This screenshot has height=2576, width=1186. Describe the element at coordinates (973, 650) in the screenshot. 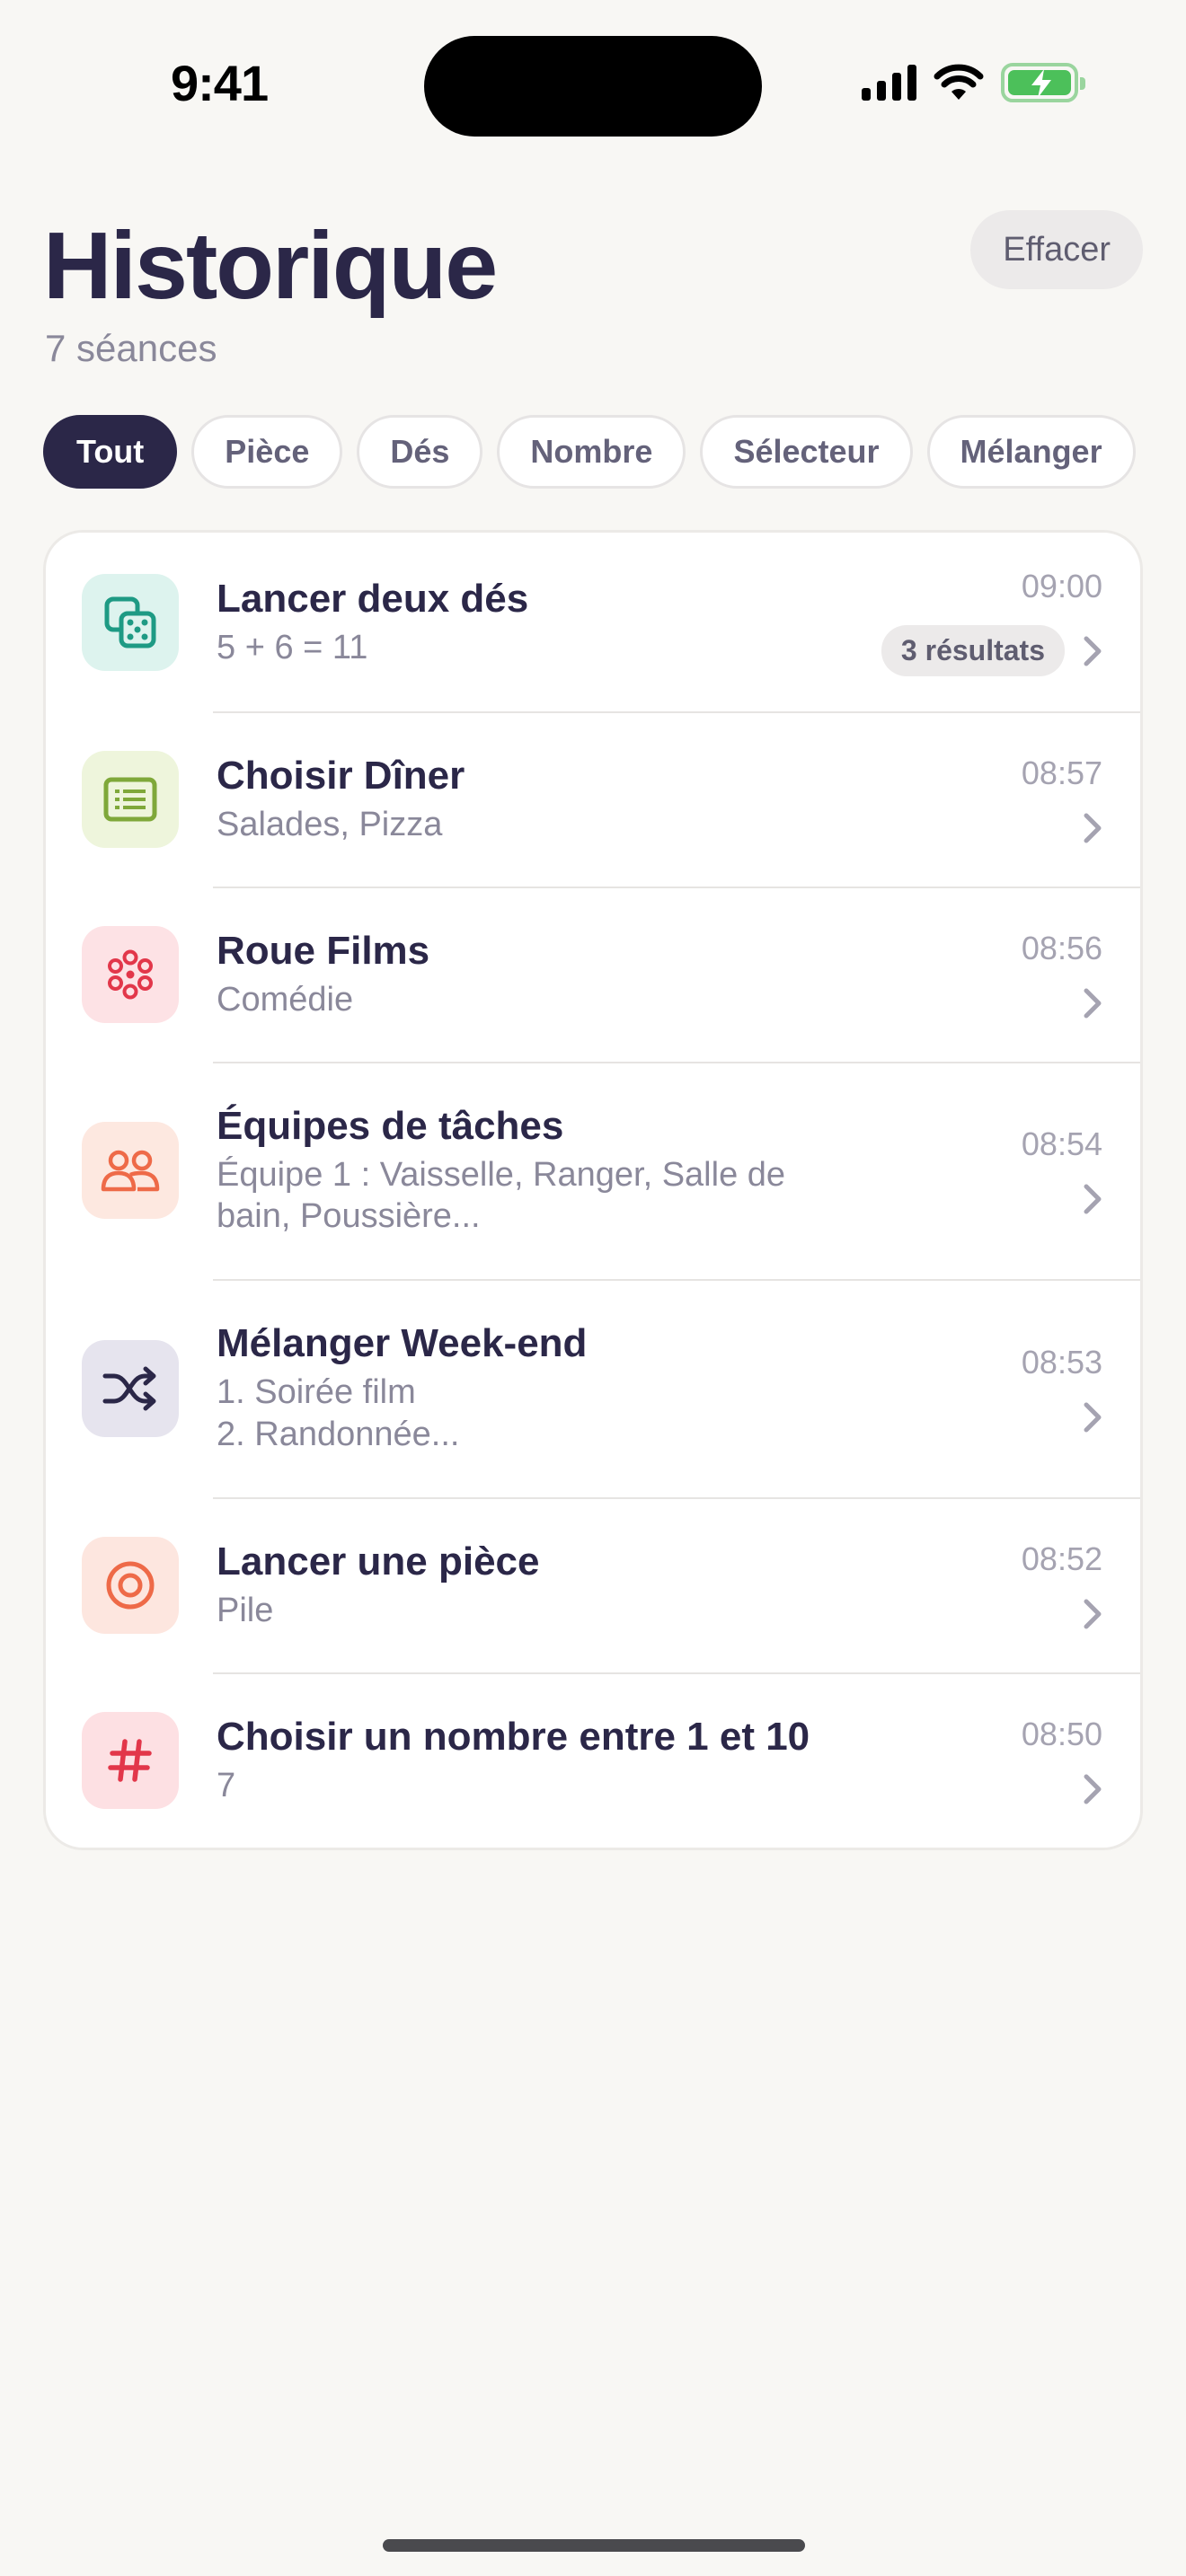

I see `results-badge: 3 résultats` at that location.